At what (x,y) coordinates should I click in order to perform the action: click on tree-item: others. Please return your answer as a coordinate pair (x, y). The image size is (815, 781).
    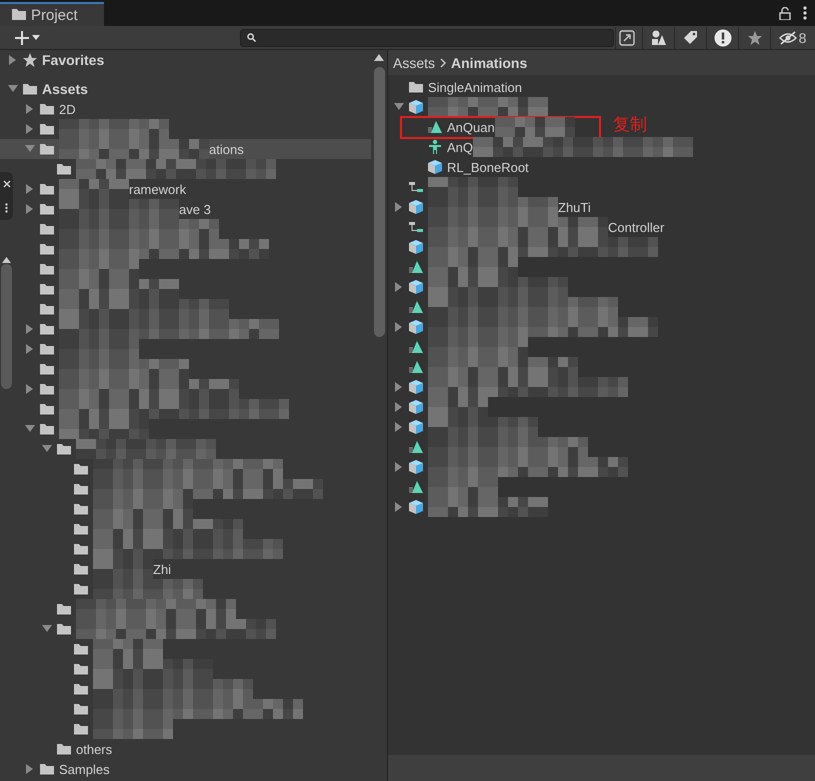
    Looking at the image, I should click on (76, 749).